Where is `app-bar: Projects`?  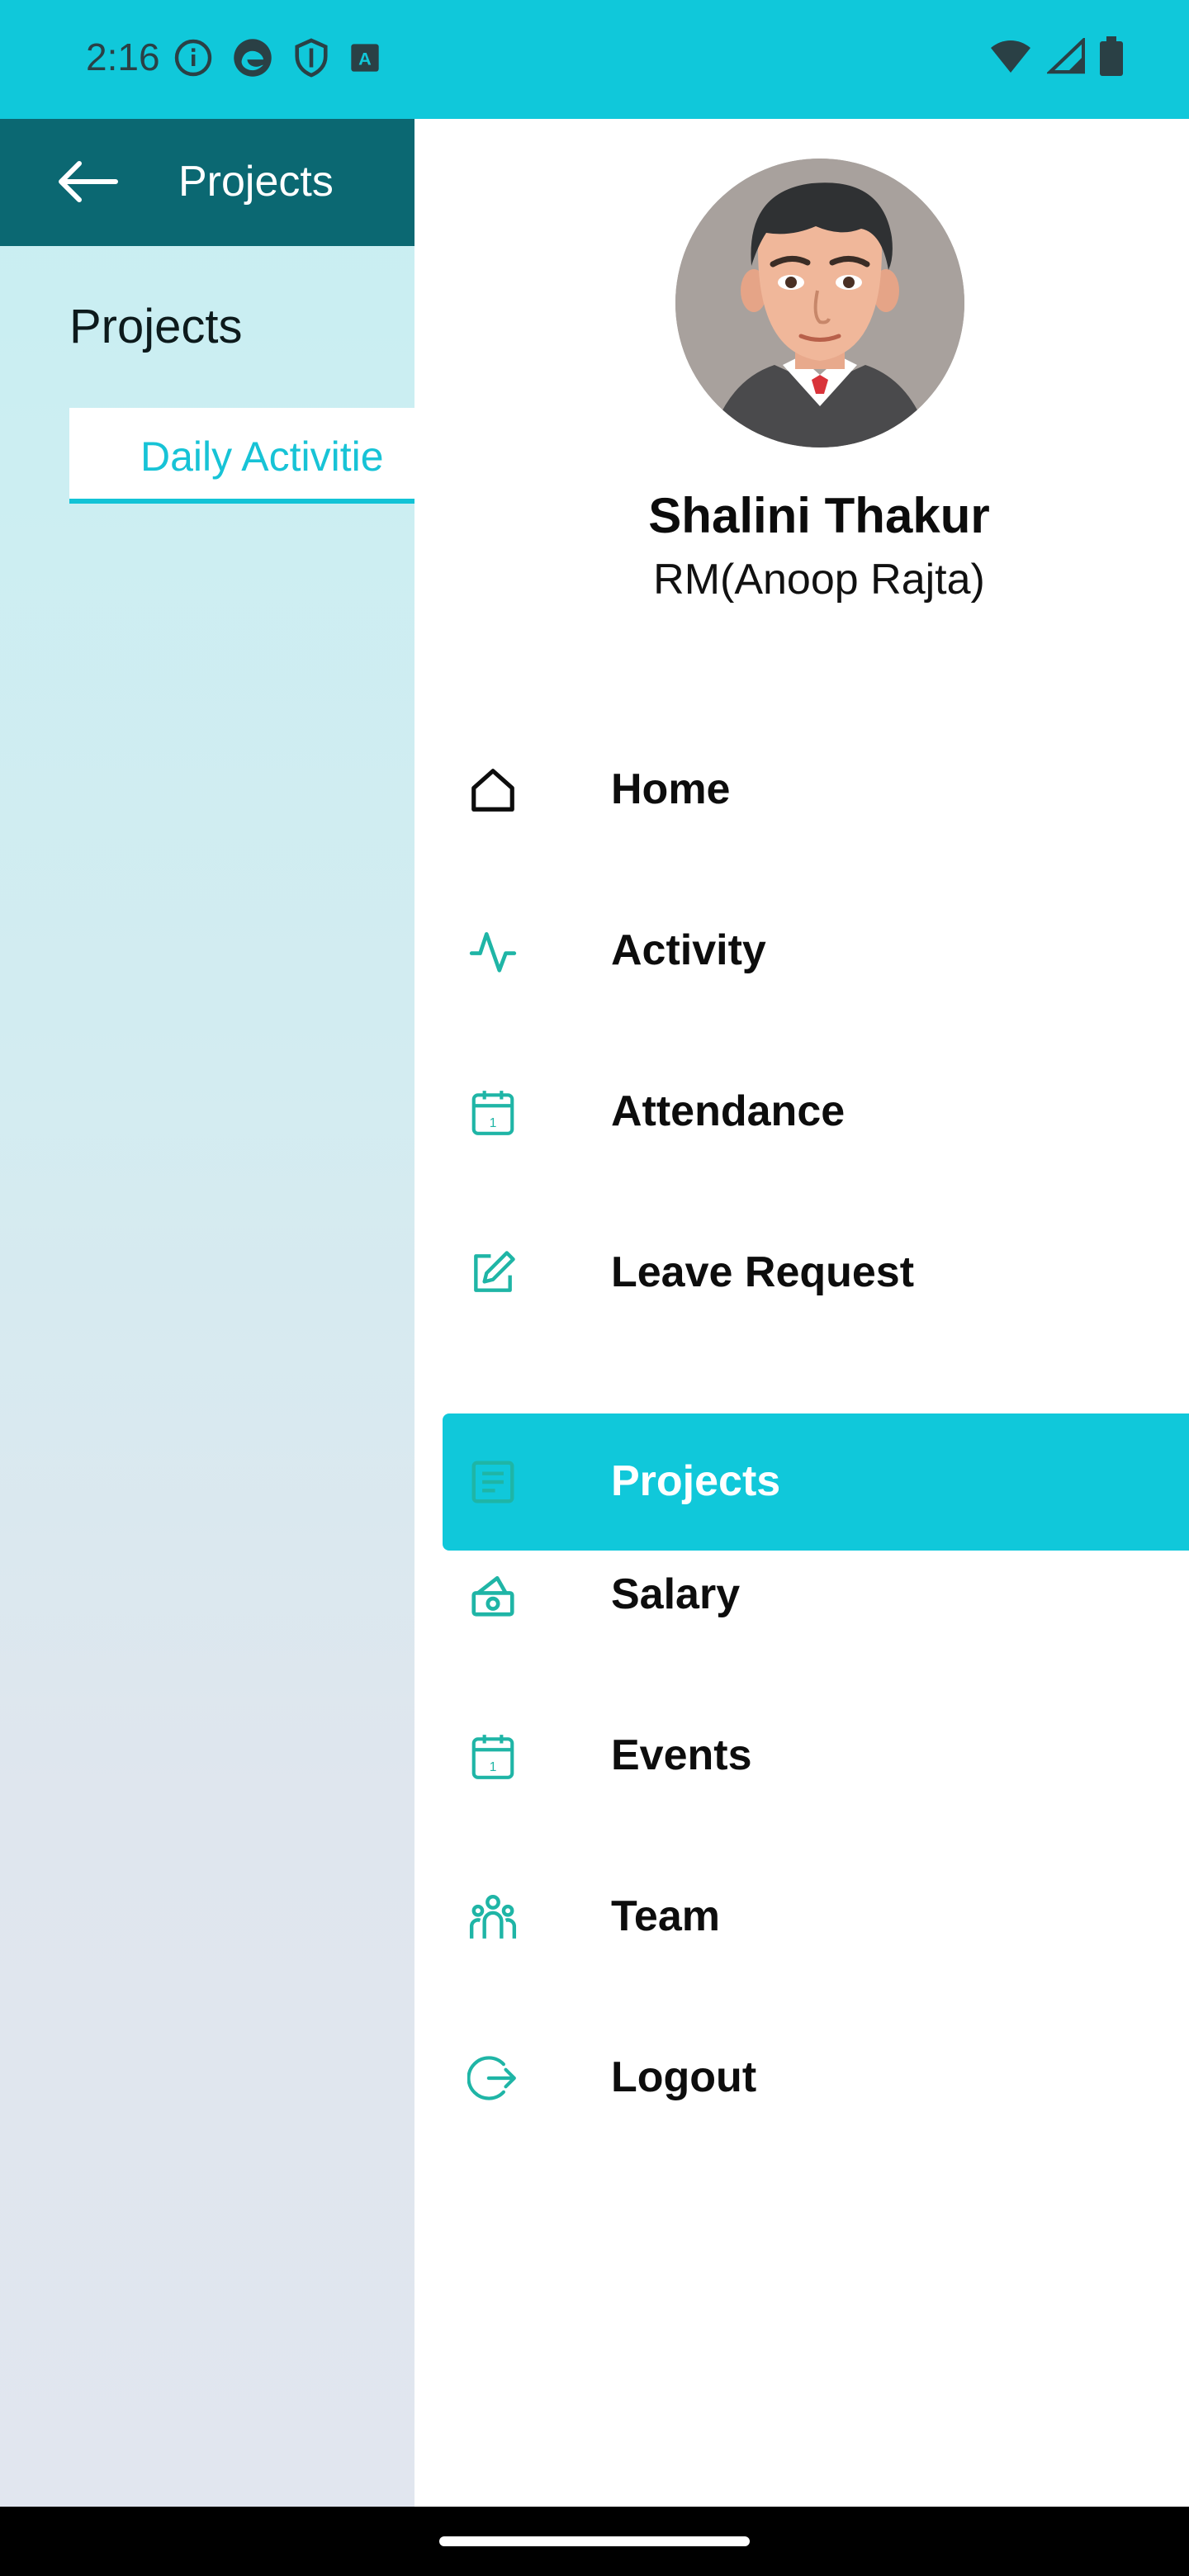
app-bar: Projects is located at coordinates (207, 182).